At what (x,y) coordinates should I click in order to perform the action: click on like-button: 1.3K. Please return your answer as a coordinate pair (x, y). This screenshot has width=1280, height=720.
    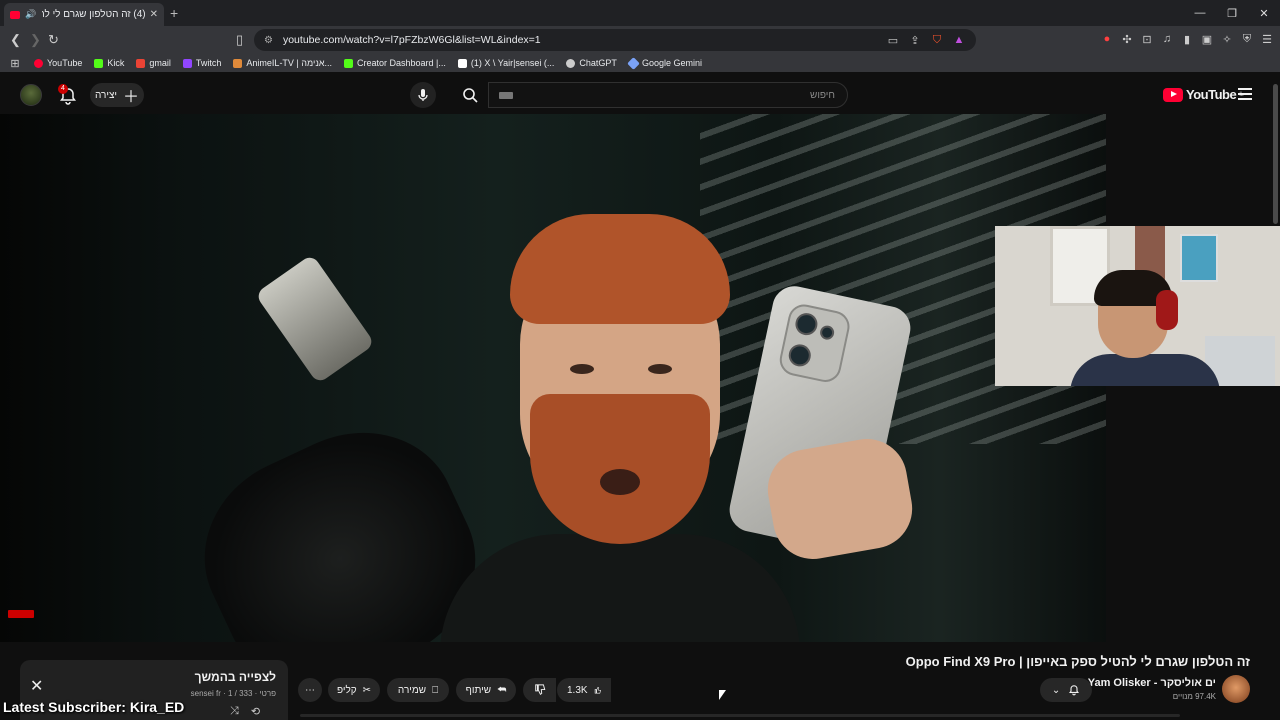
    Looking at the image, I should click on (584, 690).